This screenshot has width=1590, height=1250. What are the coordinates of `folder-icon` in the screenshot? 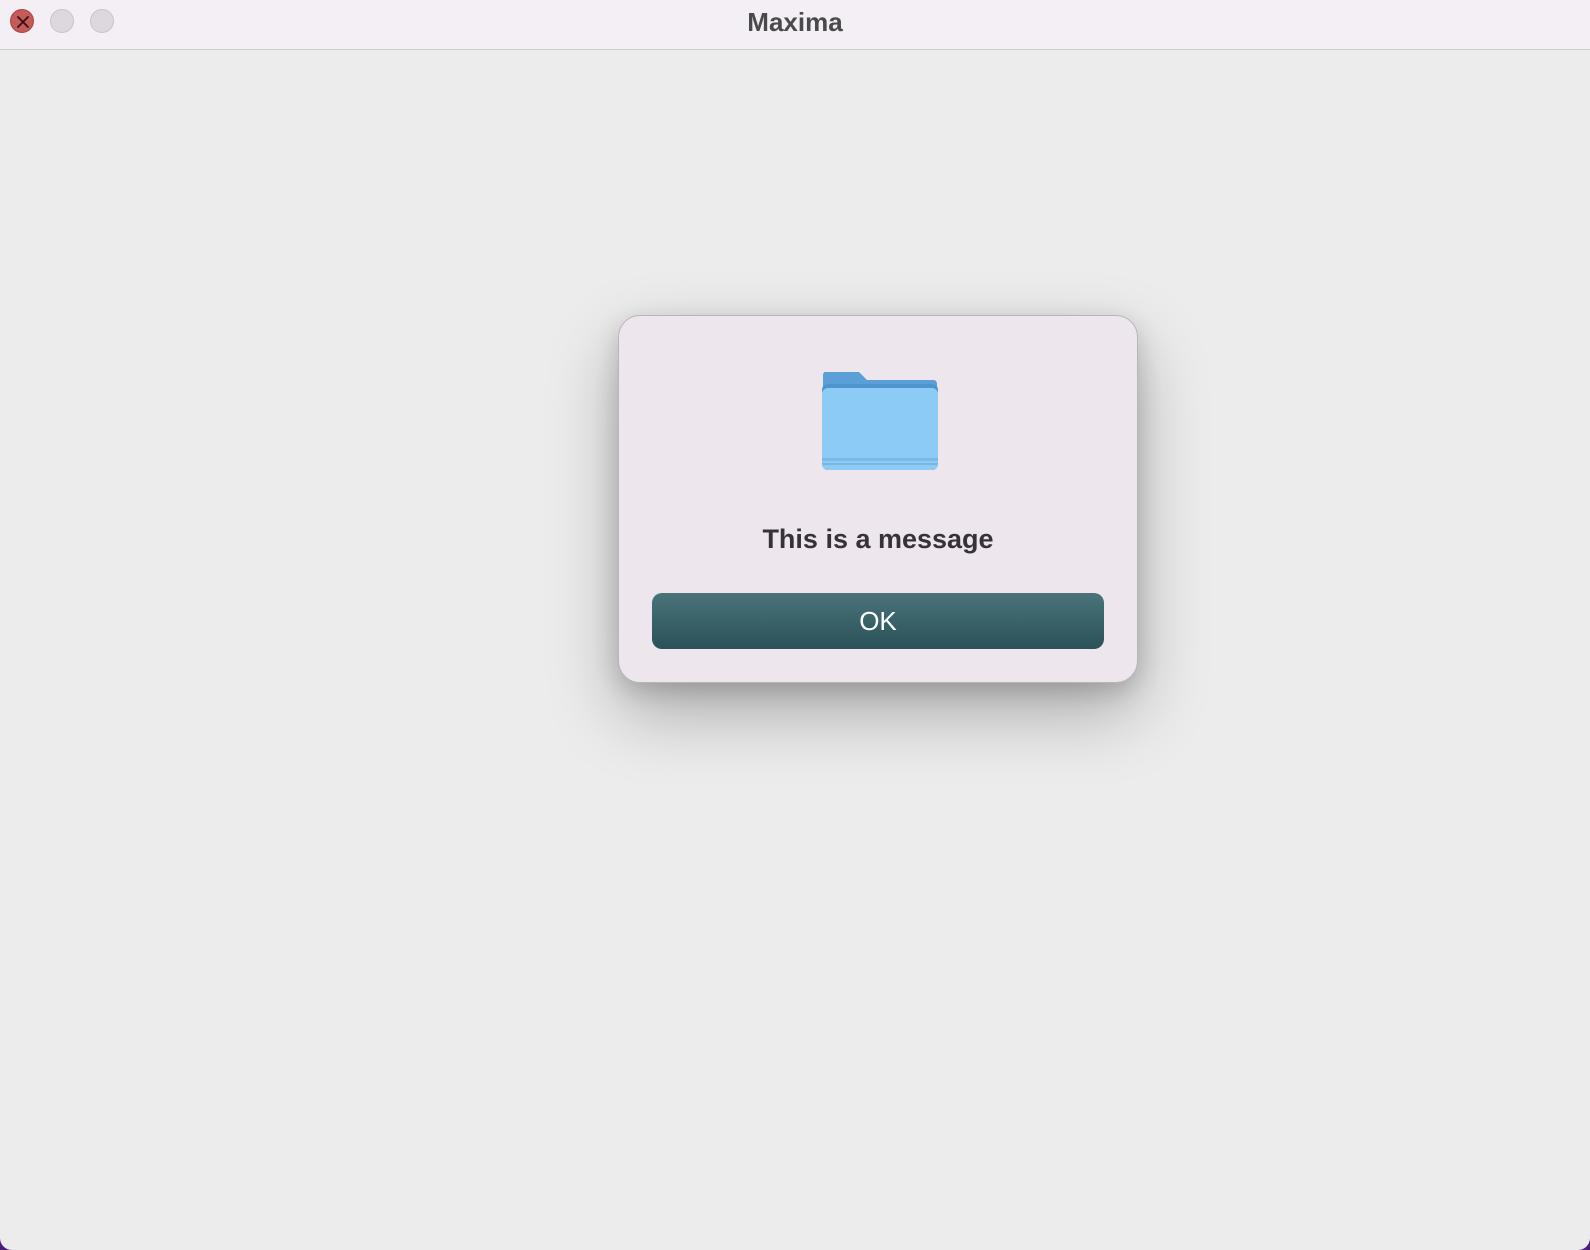 It's located at (880, 421).